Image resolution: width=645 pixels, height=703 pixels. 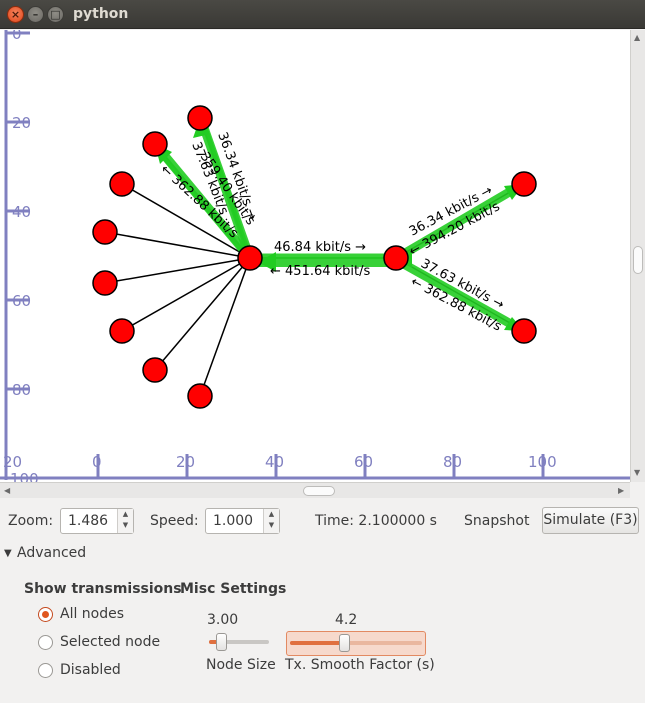 What do you see at coordinates (92, 614) in the screenshot?
I see `radio-all-nodes-label: All nodes` at bounding box center [92, 614].